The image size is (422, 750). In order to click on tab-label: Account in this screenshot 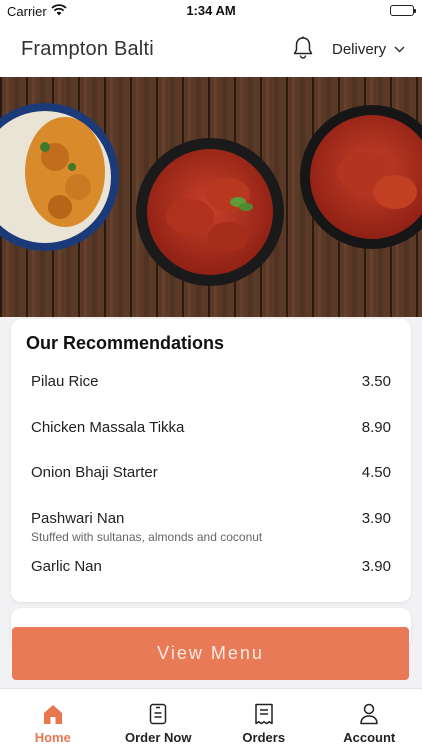, I will do `click(369, 737)`.